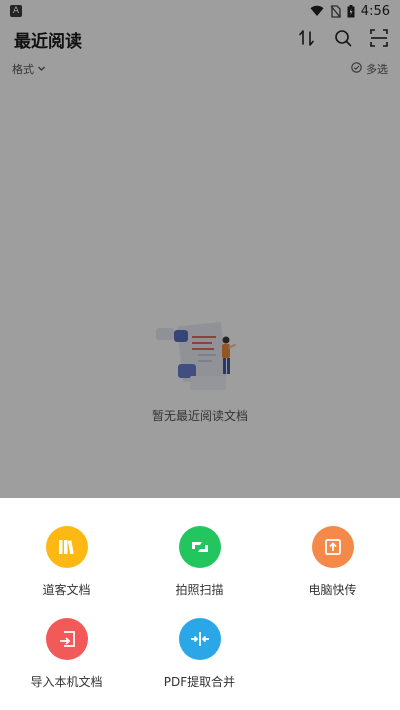  I want to click on action-pc-transfer: 电脑快传, so click(332, 562).